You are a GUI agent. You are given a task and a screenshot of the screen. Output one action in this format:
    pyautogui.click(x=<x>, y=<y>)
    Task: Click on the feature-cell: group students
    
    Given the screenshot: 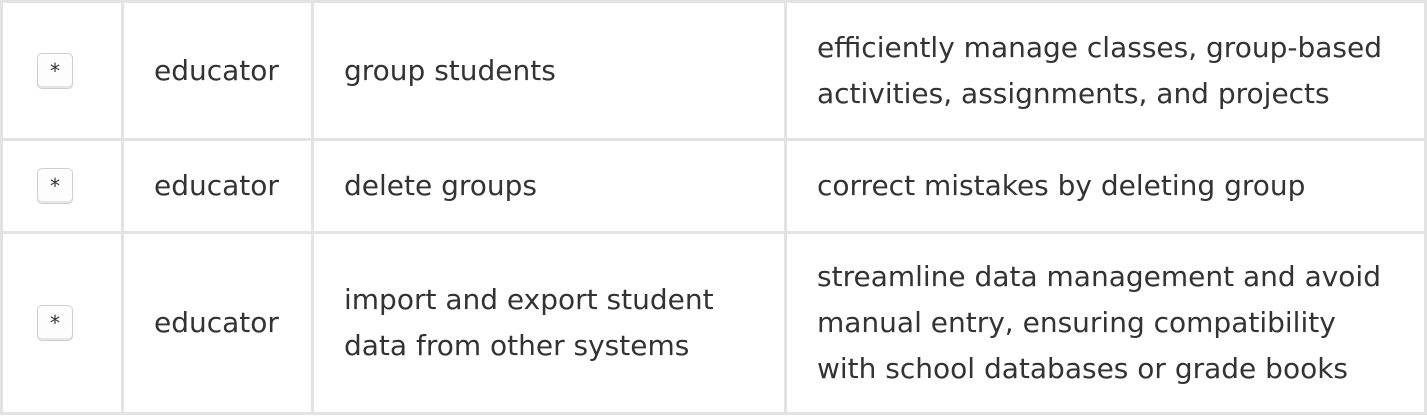 What is the action you would take?
    pyautogui.click(x=550, y=70)
    